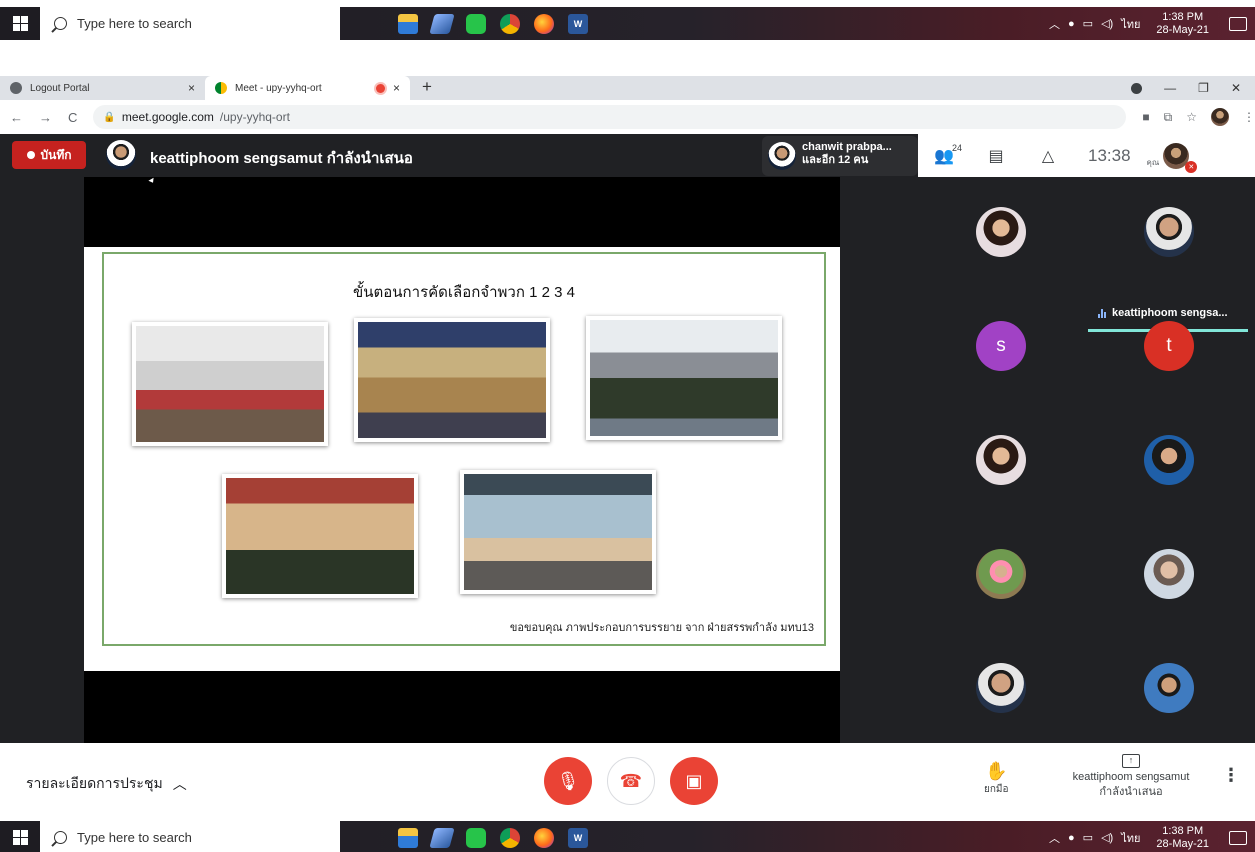 The width and height of the screenshot is (1255, 852). I want to click on mic-off-icon: ✕, so click(1191, 166).